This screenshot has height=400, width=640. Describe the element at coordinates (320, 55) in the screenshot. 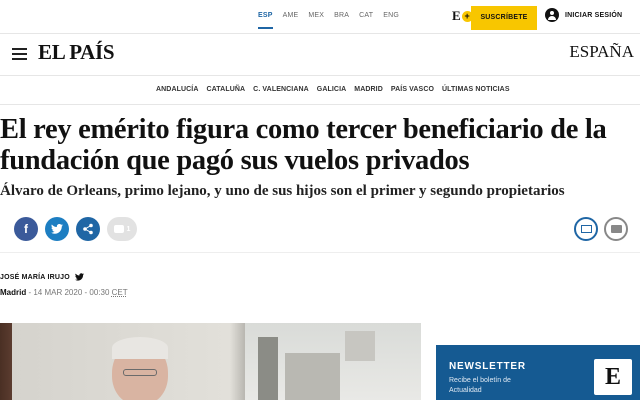

I see `site-header: EL PAÍS ESPAÑA` at that location.